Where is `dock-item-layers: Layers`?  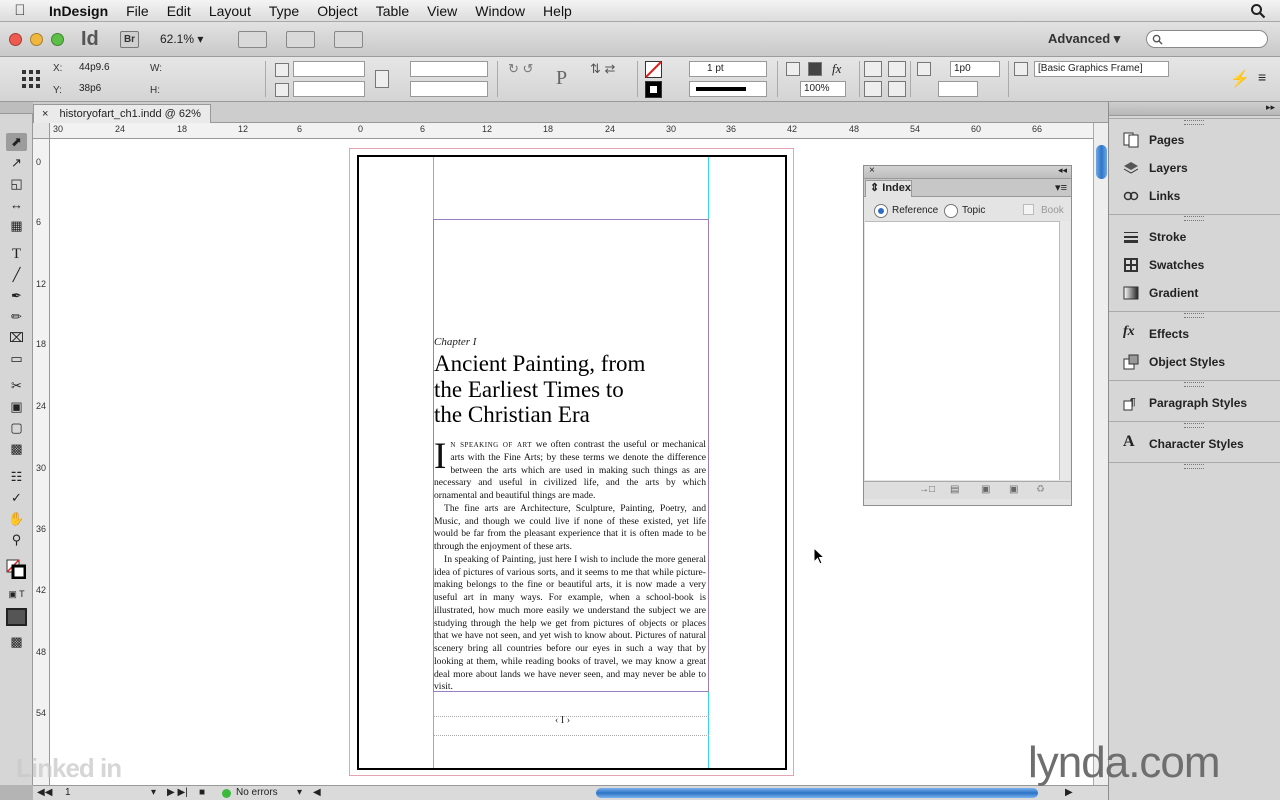
dock-item-layers: Layers is located at coordinates (1194, 168).